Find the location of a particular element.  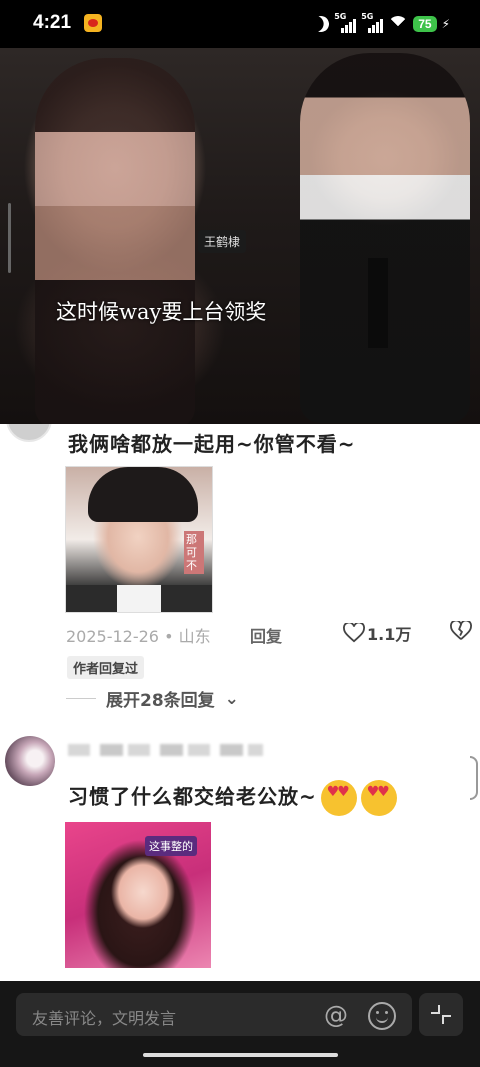

clock: 4:21 is located at coordinates (52, 22).